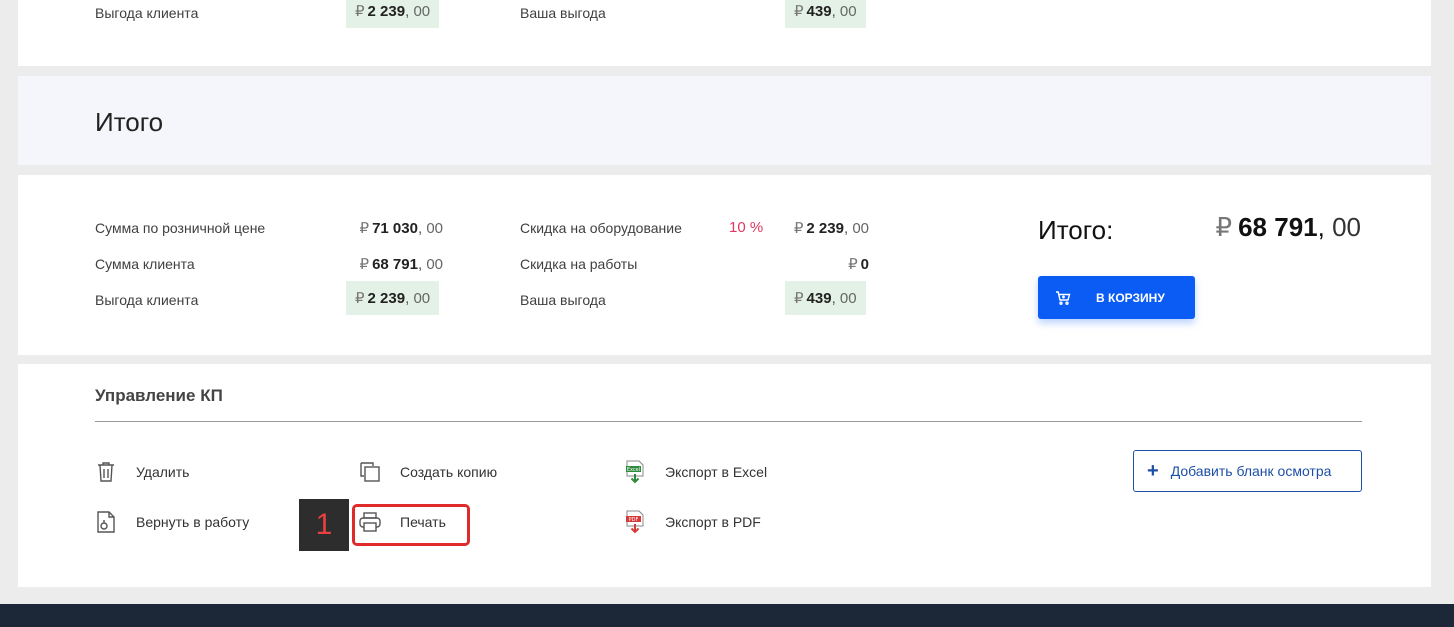 This screenshot has width=1454, height=627. I want to click on return-to-work-label: Вернуть в работу, so click(193, 522).